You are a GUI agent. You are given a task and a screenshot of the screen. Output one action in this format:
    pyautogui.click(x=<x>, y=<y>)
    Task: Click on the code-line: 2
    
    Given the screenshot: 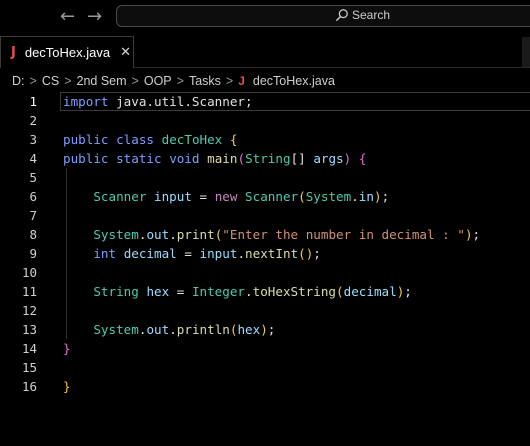 What is the action you would take?
    pyautogui.click(x=265, y=120)
    